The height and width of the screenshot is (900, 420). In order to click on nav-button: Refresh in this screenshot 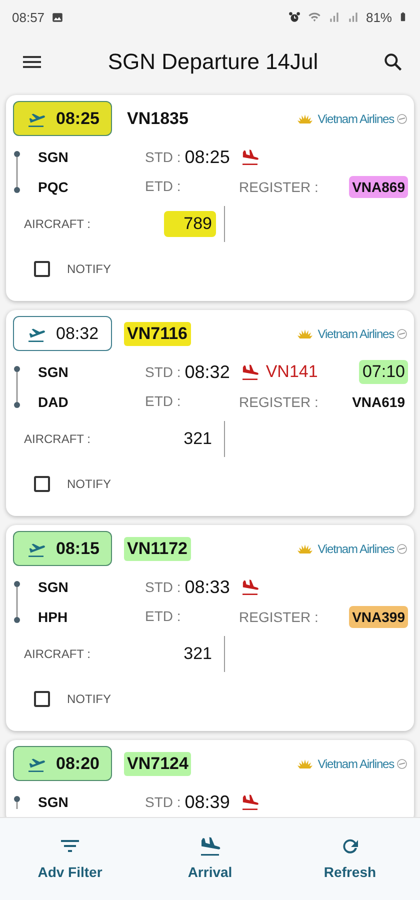, I will do `click(350, 857)`.